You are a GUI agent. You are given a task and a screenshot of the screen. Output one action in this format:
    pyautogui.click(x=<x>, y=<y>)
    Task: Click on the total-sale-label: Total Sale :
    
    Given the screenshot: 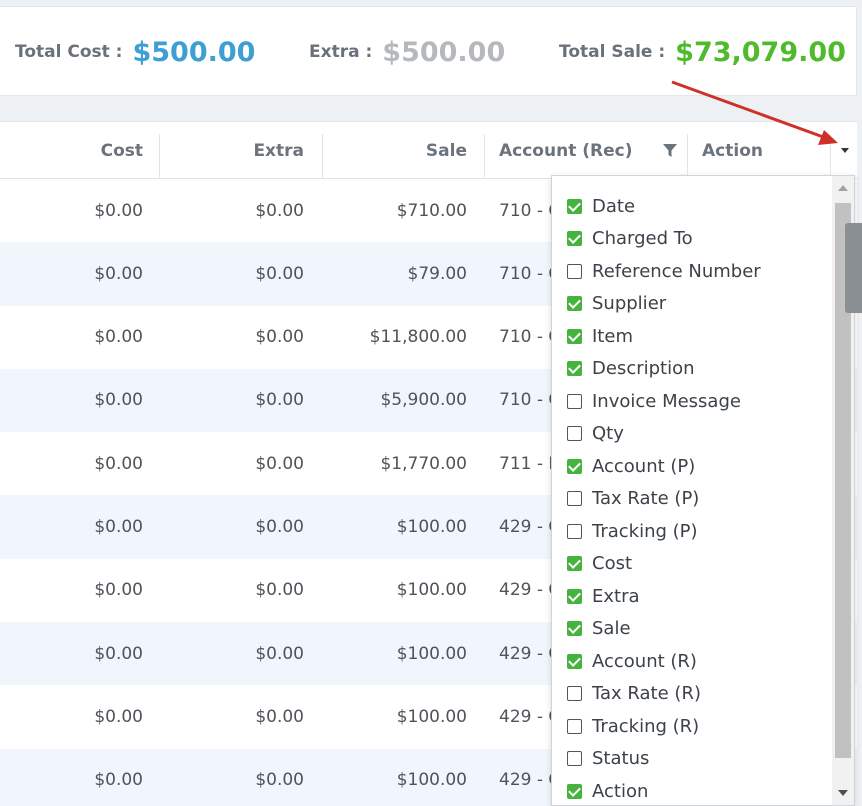 What is the action you would take?
    pyautogui.click(x=612, y=52)
    